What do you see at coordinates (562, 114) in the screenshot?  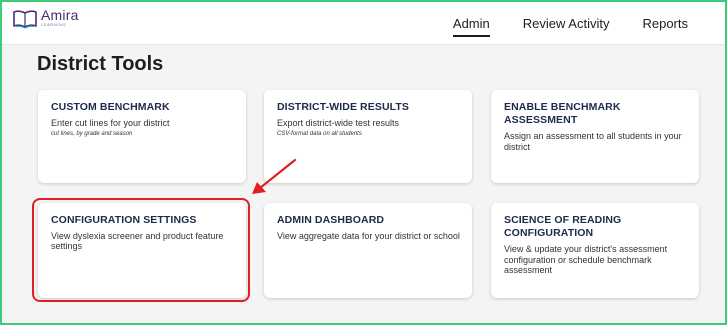 I see `card-title: ENABLE BENCHMARK ASSESSMENT` at bounding box center [562, 114].